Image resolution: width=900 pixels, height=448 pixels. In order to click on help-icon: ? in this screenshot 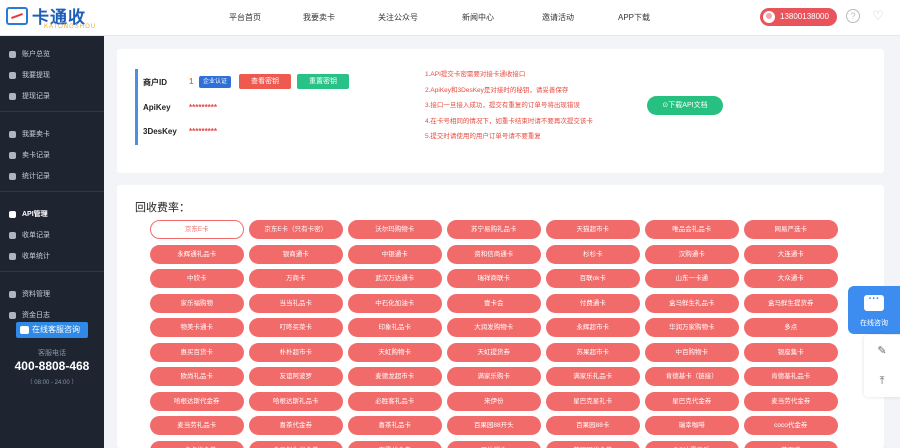, I will do `click(853, 16)`.